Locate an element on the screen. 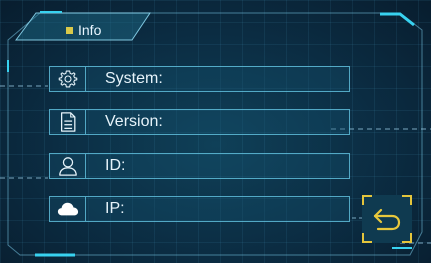 This screenshot has height=263, width=431. return-arrow-icon is located at coordinates (387, 219).